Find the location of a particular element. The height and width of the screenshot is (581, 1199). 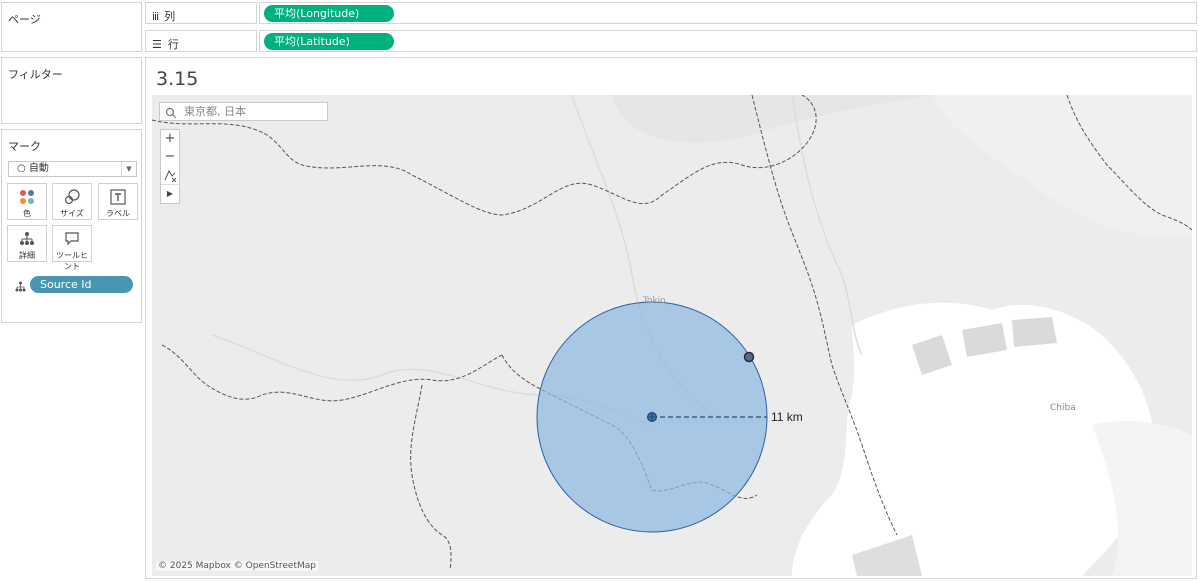

text-icon is located at coordinates (118, 197).